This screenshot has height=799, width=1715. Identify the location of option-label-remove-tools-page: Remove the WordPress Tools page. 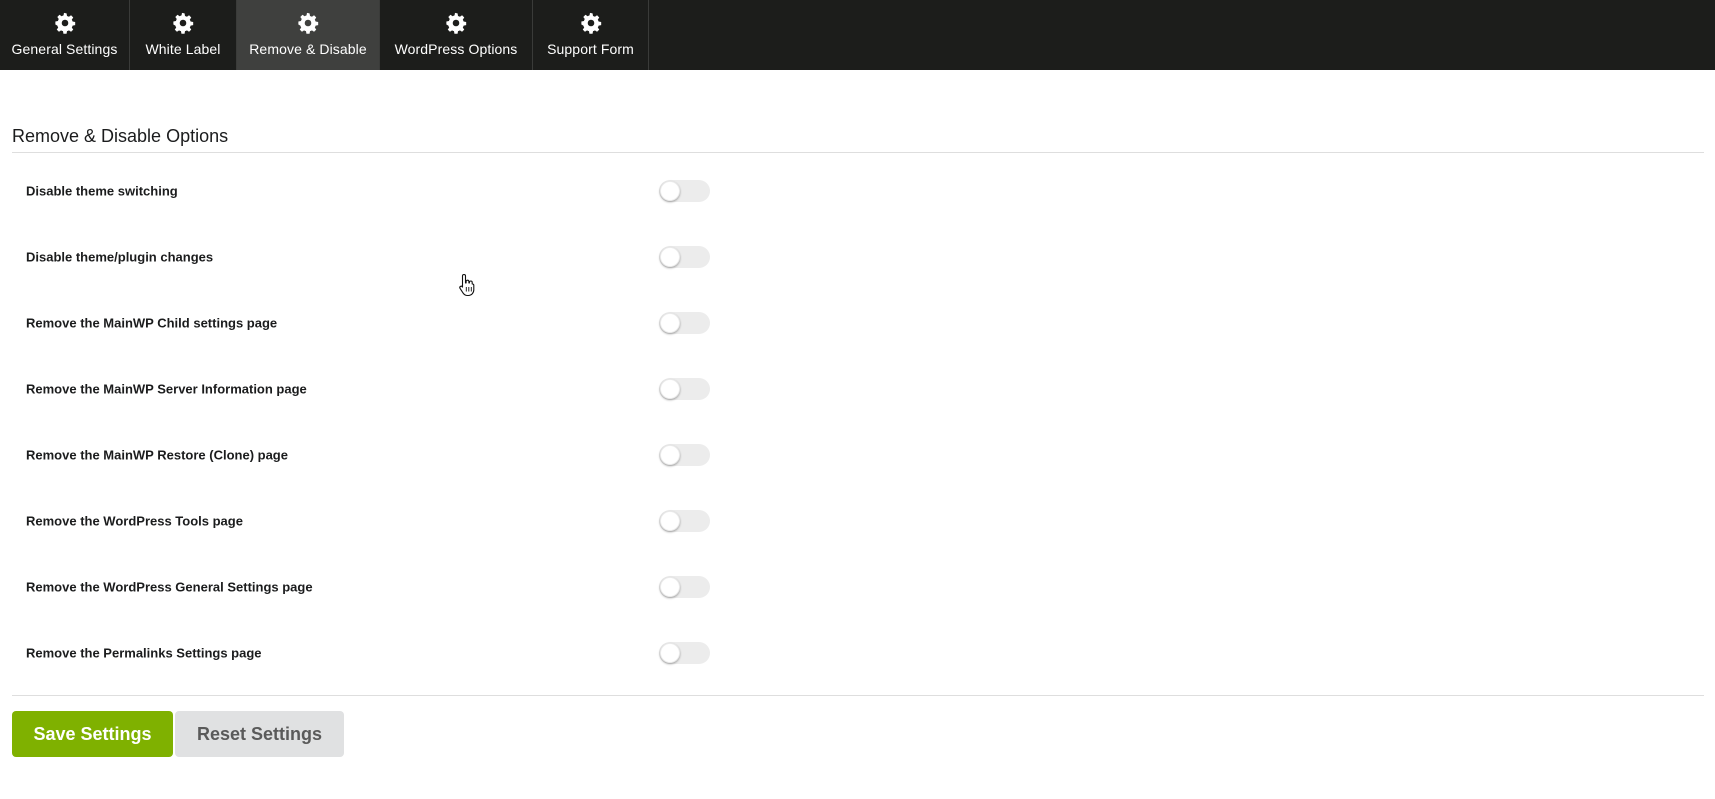
(134, 521).